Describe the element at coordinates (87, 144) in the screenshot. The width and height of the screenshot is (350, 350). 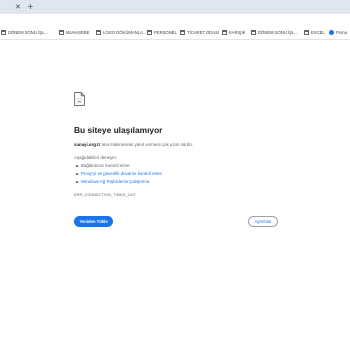
I see `error-host: sanayi.org.tr` at that location.